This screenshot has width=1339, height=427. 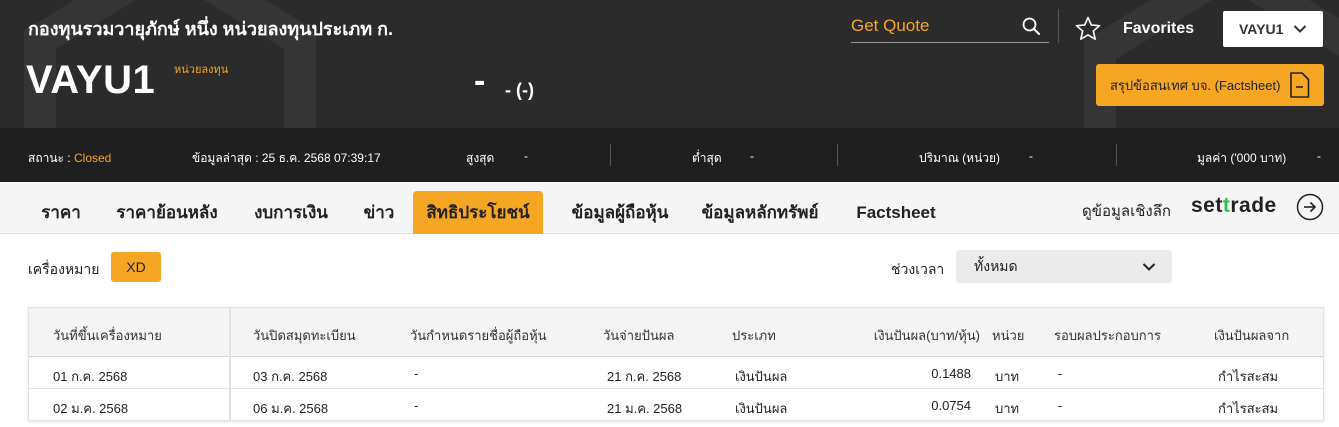 I want to click on symbol-dropdown: VAYU1, so click(x=1273, y=29).